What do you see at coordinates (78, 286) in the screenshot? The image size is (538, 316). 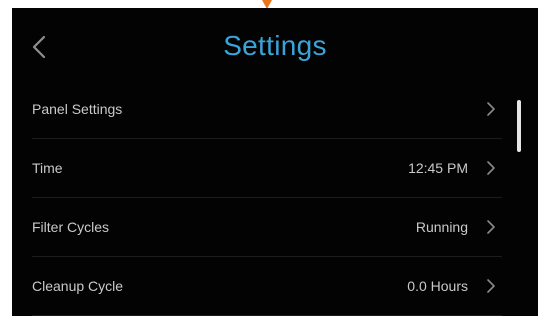 I see `settings-item-label: Cleanup Cycle` at bounding box center [78, 286].